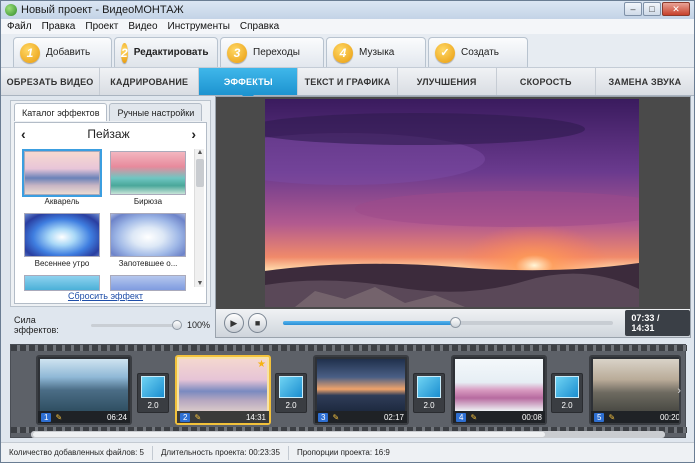  I want to click on timeline-scrollbar, so click(348, 434).